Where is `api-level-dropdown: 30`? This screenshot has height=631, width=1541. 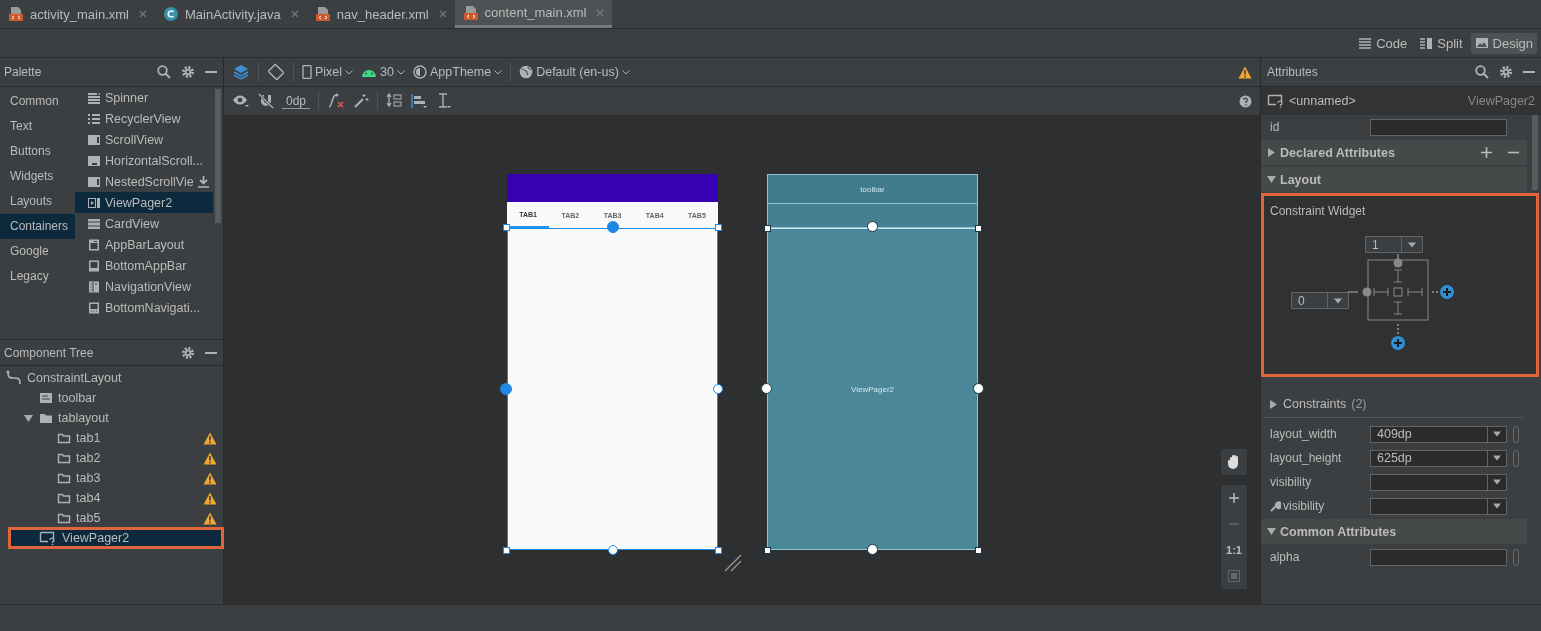
api-level-dropdown: 30 is located at coordinates (383, 72).